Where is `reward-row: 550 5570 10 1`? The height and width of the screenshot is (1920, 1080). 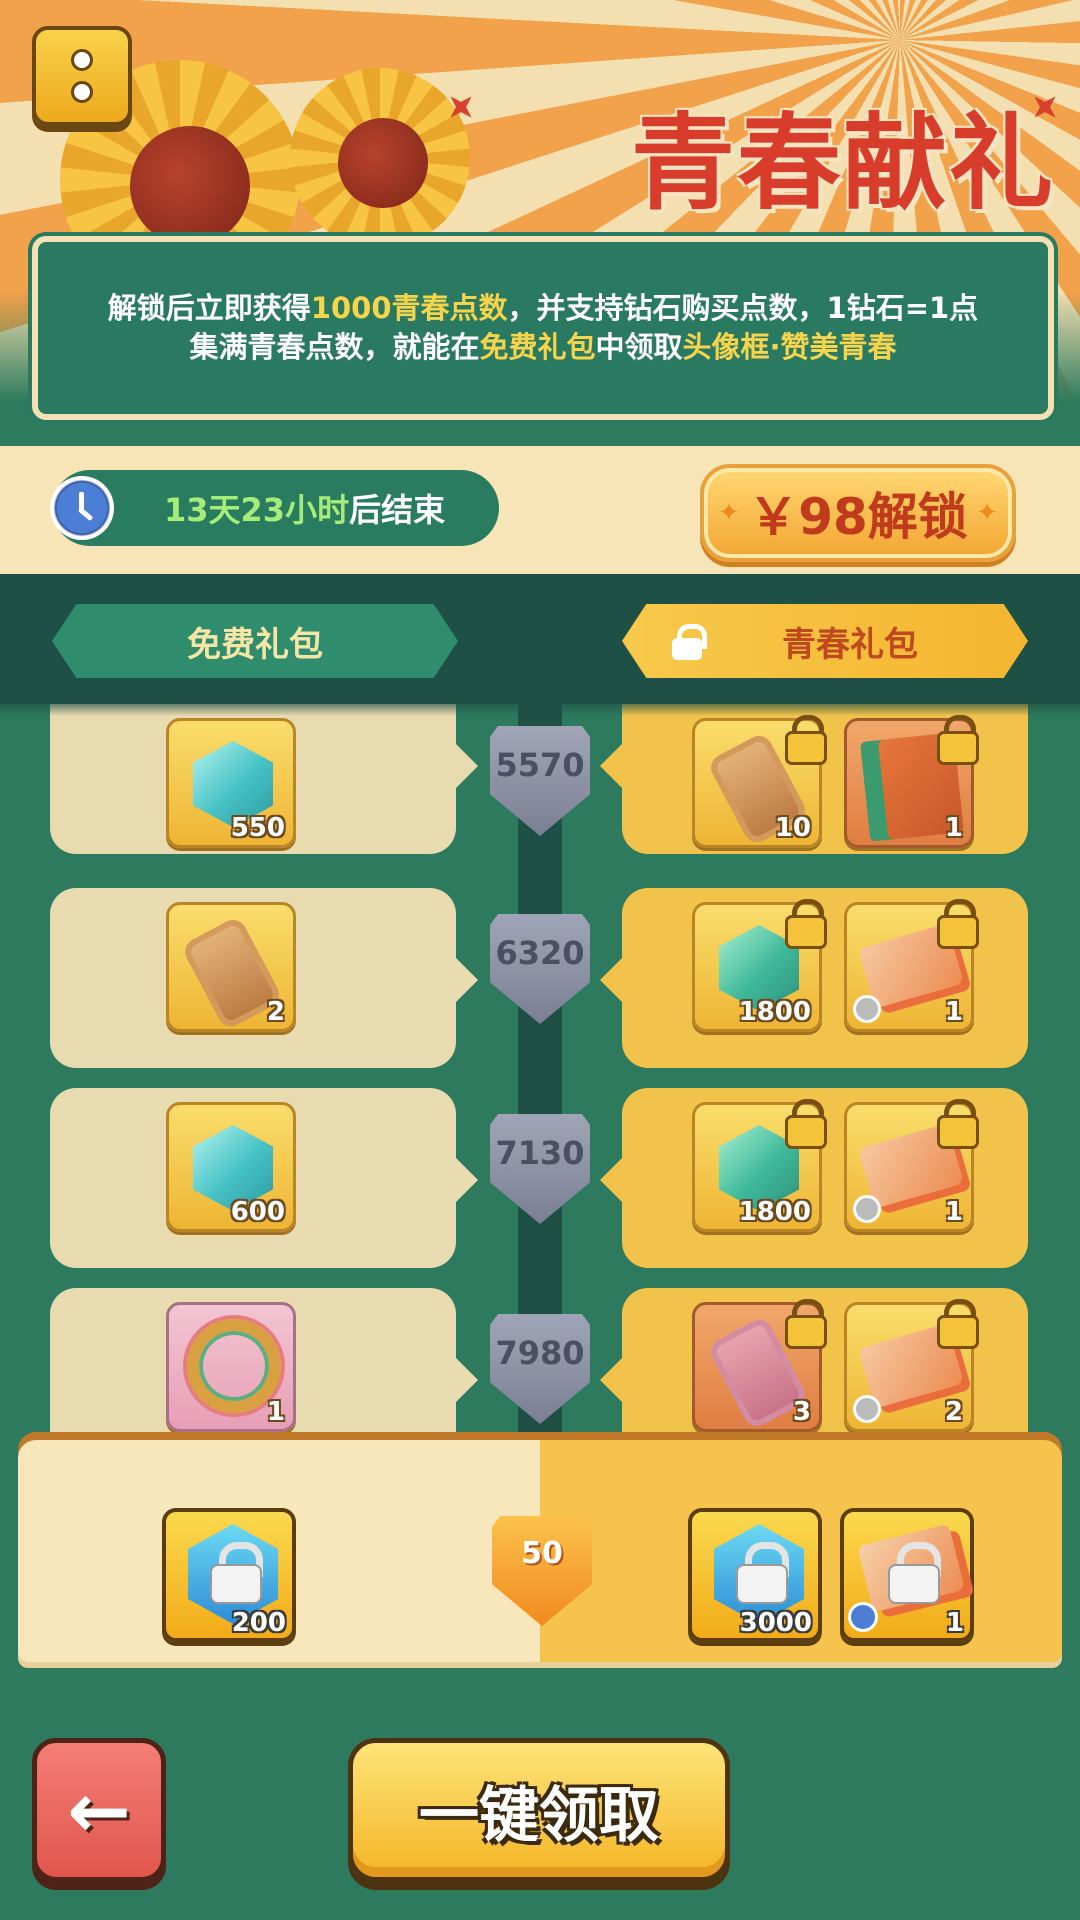 reward-row: 550 5570 10 1 is located at coordinates (540, 779).